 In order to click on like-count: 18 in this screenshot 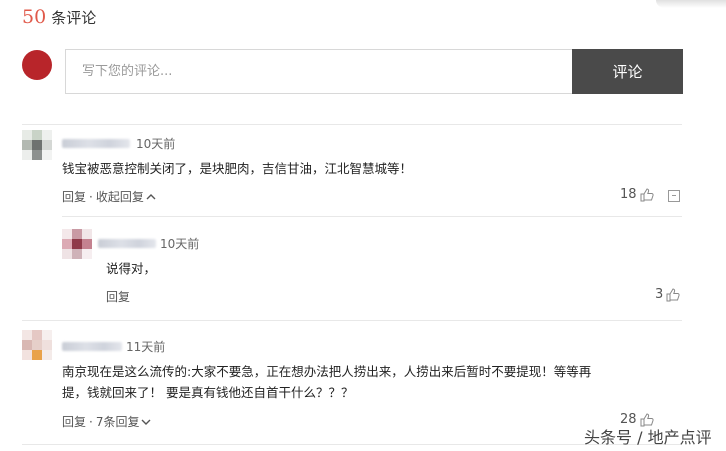, I will do `click(628, 194)`.